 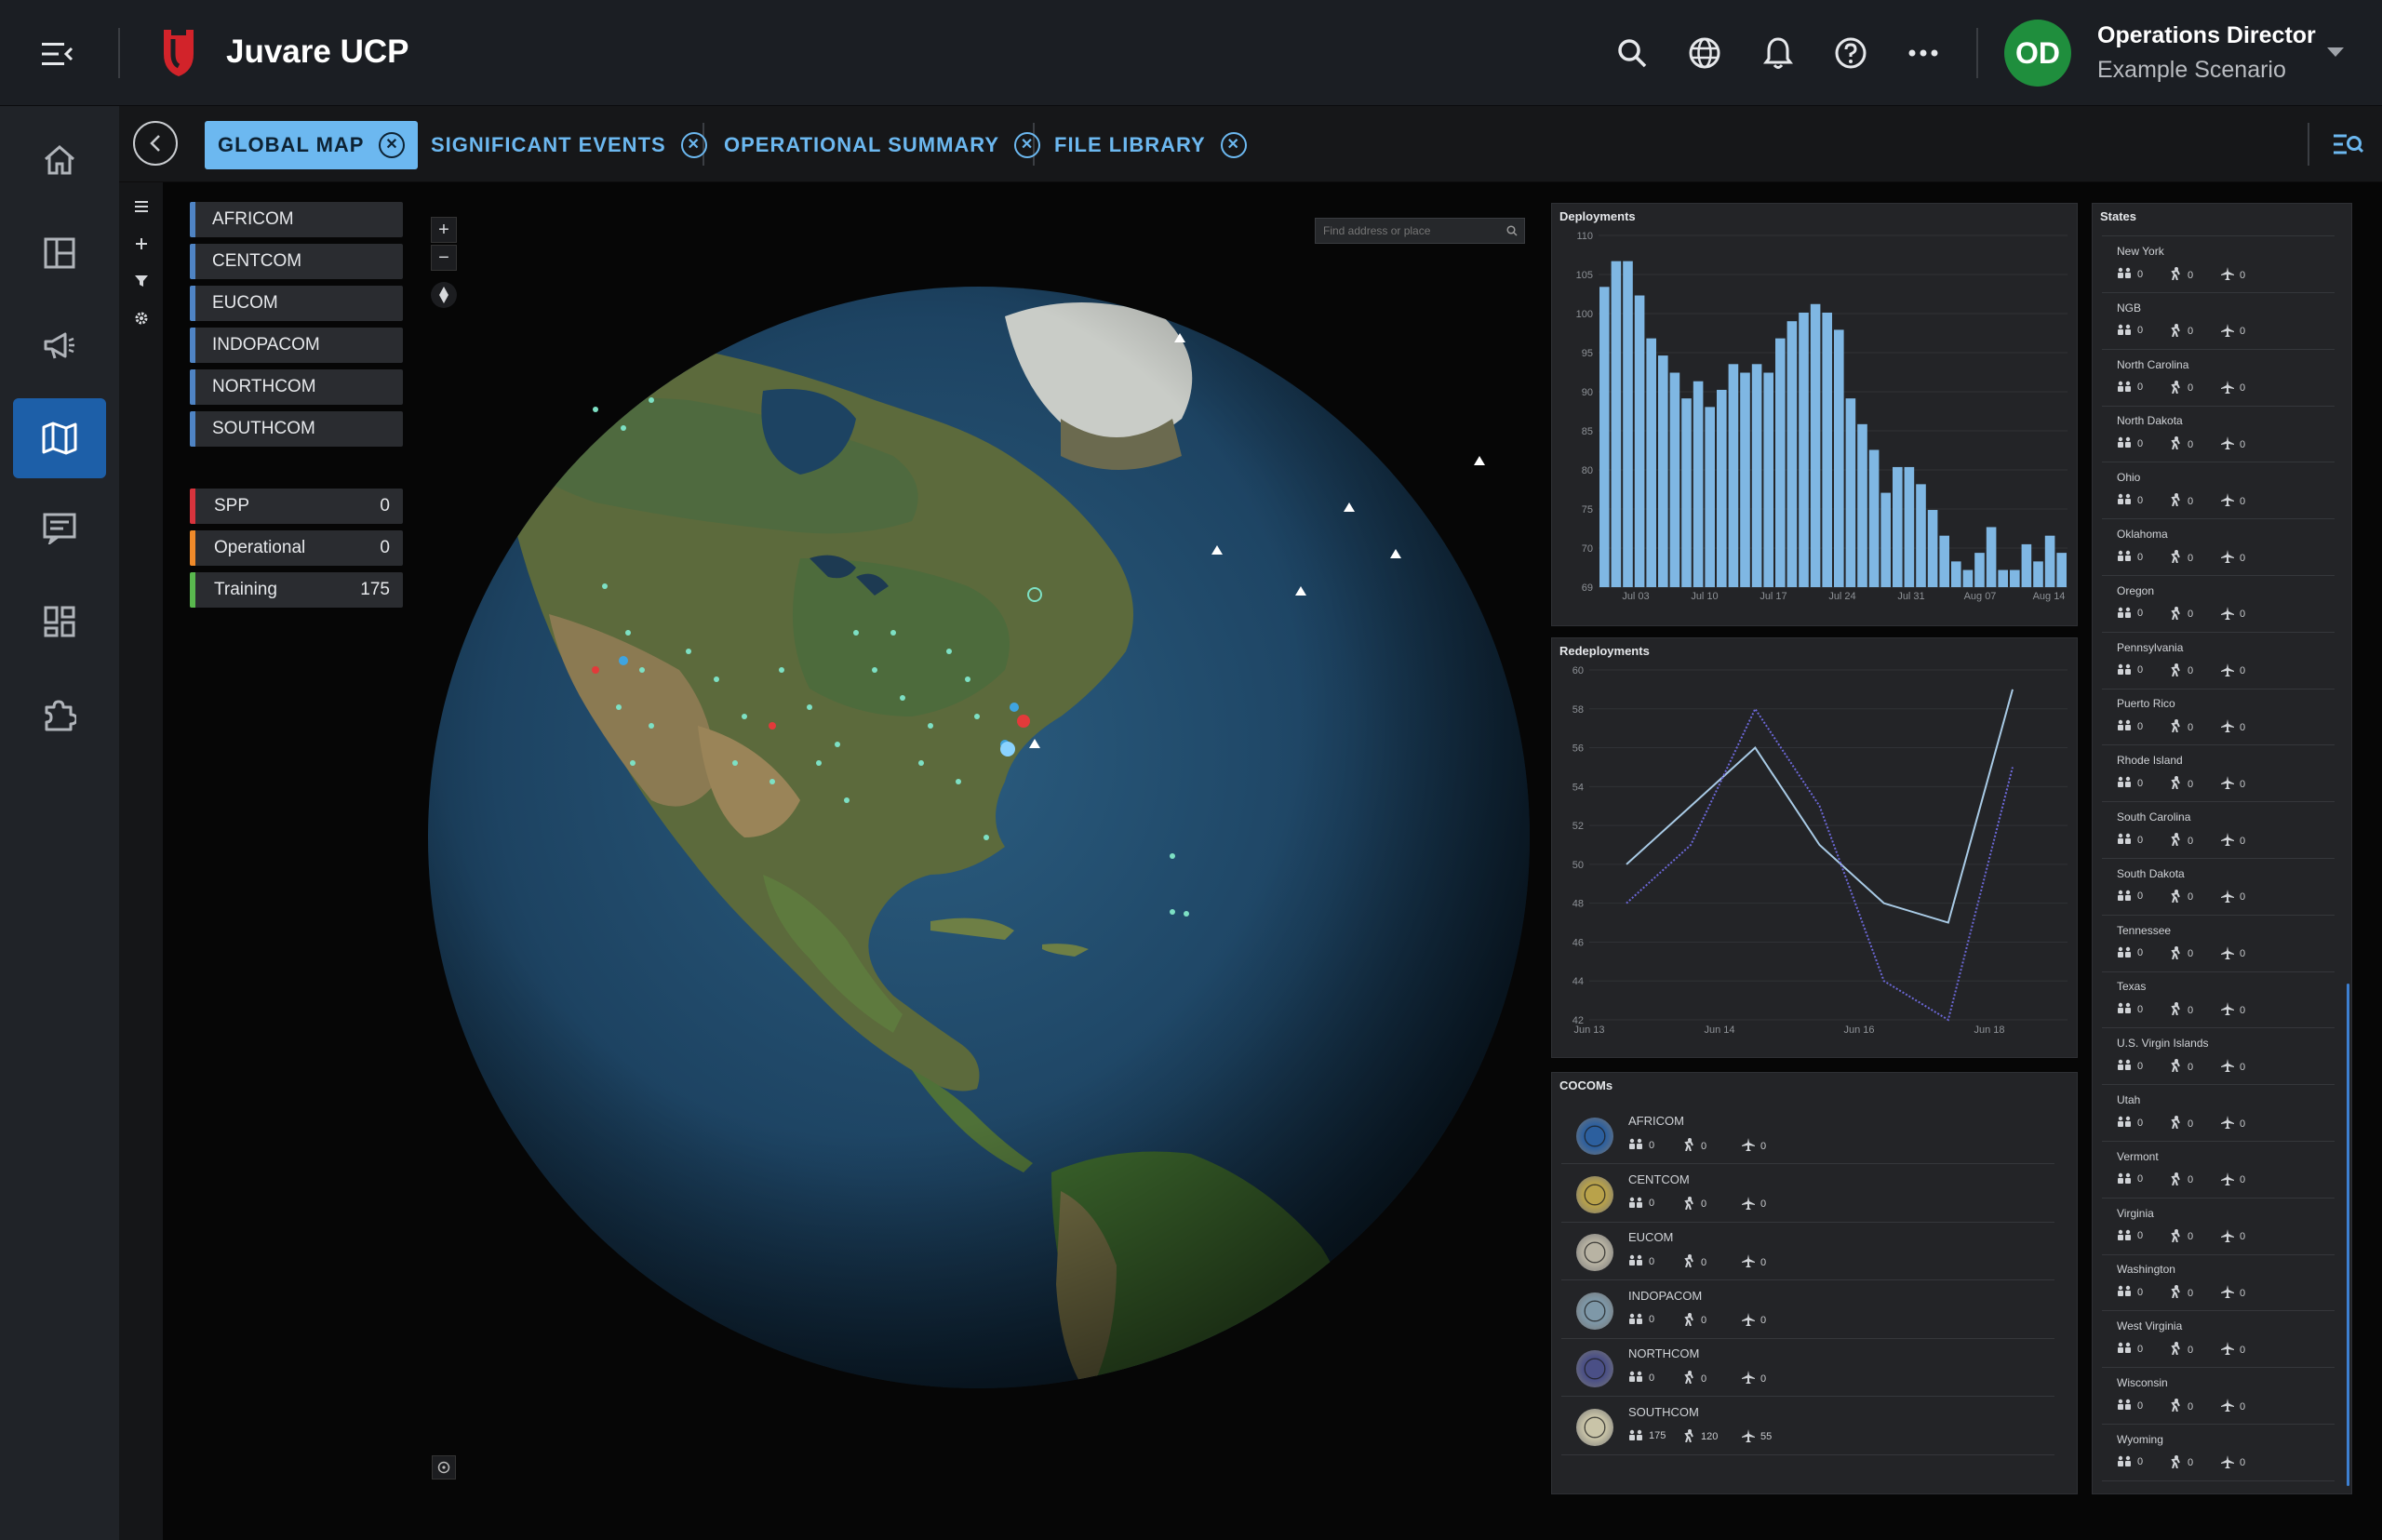 I want to click on legend-indopacom: INDOPACOM, so click(x=296, y=346).